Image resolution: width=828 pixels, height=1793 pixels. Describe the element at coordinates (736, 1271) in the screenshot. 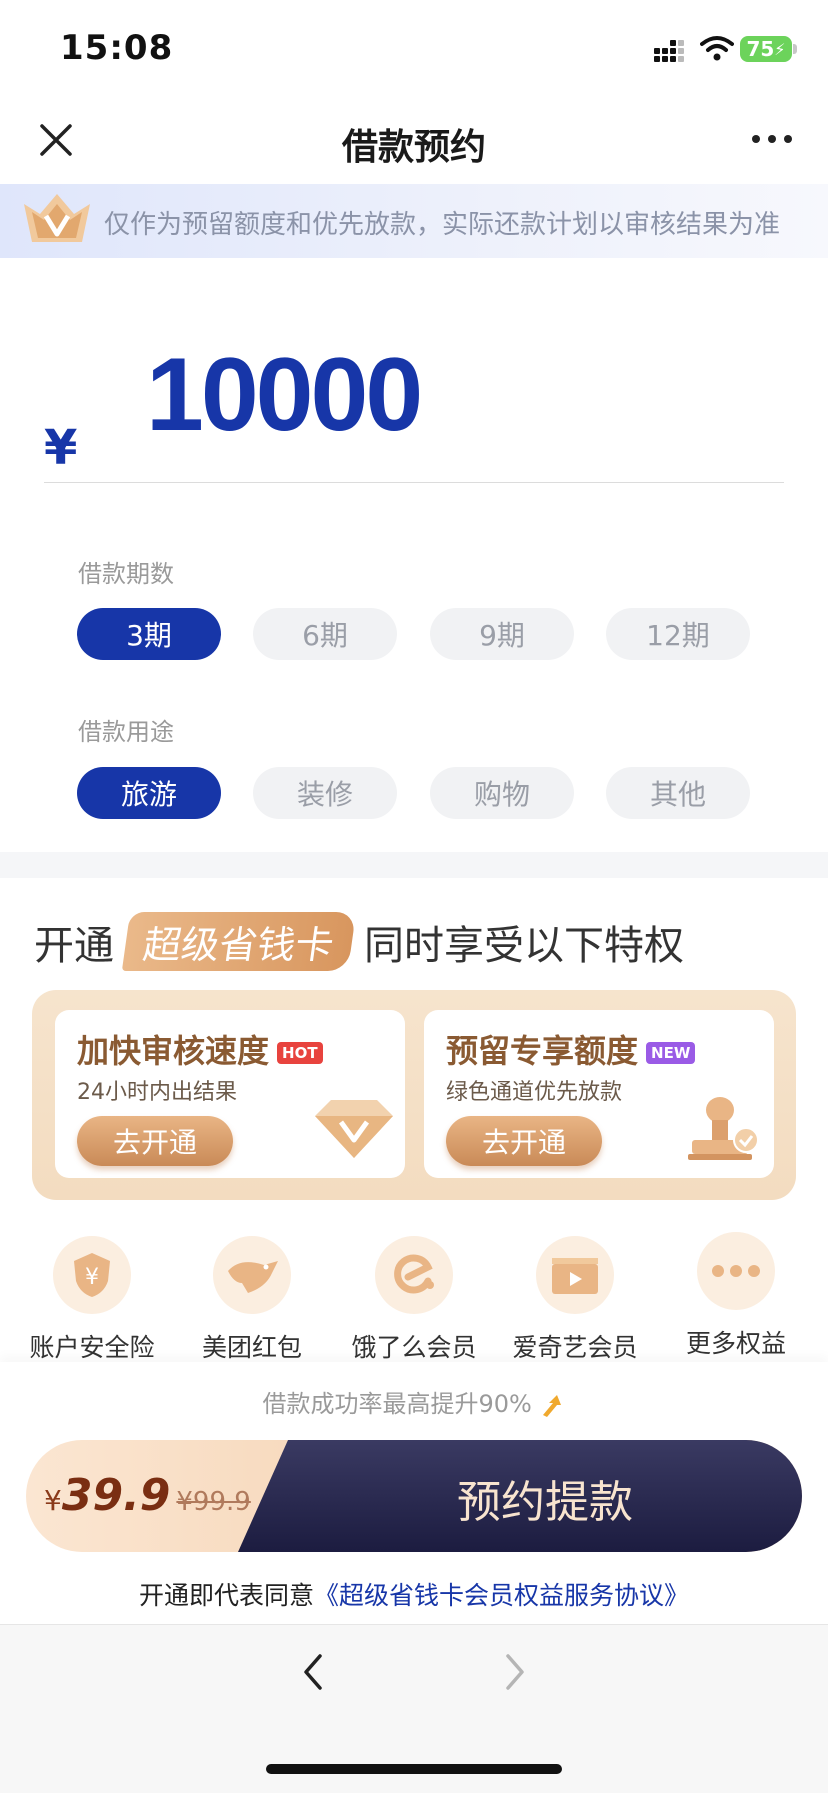

I see `more-icon` at that location.